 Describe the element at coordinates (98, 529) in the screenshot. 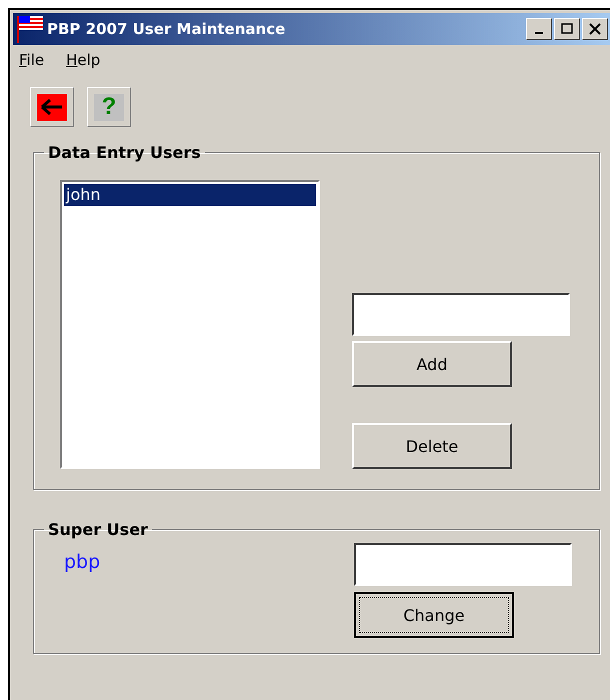

I see `group-title: Super User` at that location.